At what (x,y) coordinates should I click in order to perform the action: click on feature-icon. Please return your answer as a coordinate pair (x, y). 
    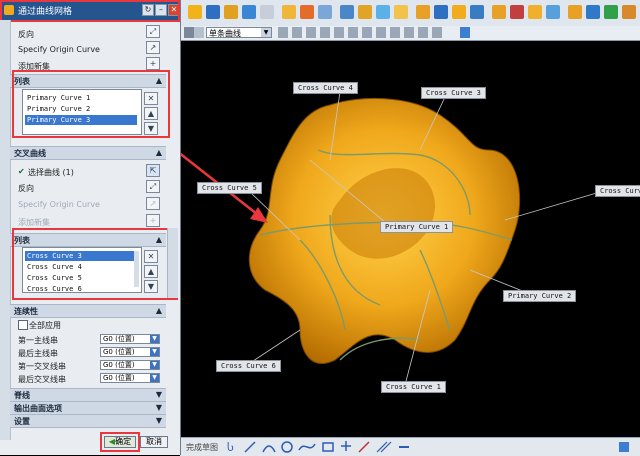
    Looking at the image, I should click on (195, 12).